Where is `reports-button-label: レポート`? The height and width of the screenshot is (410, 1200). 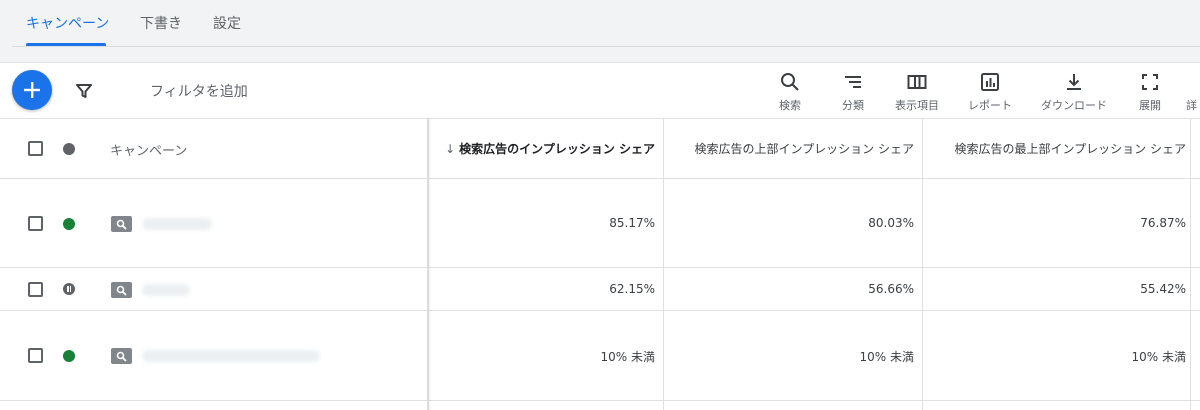 reports-button-label: レポート is located at coordinates (990, 105).